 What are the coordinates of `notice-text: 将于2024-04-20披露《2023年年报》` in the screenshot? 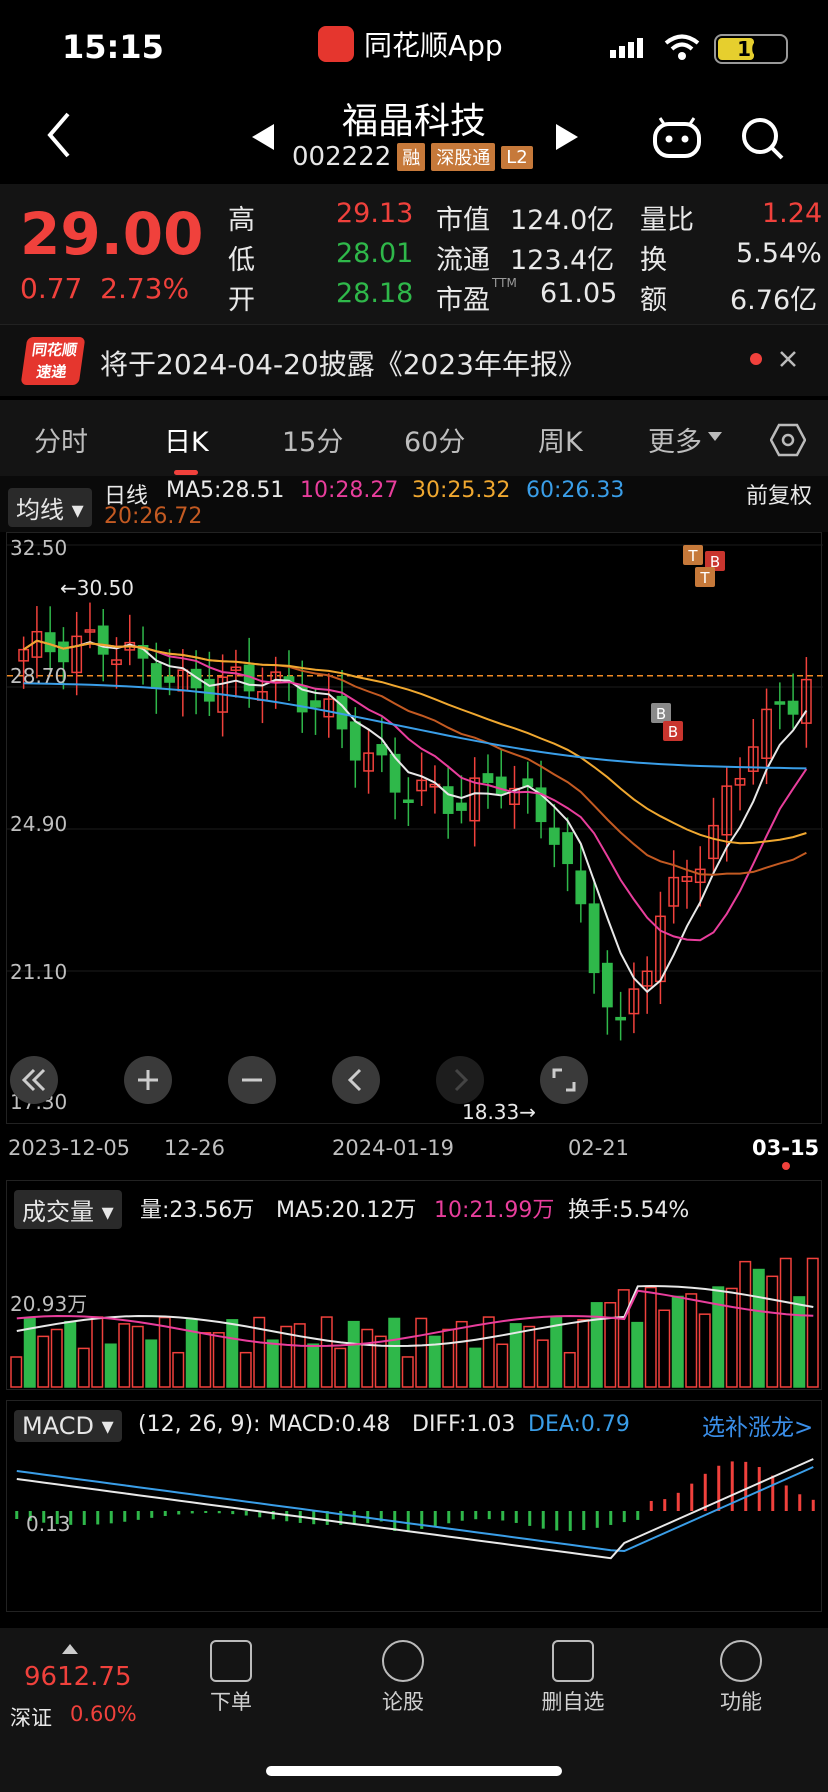 It's located at (343, 363).